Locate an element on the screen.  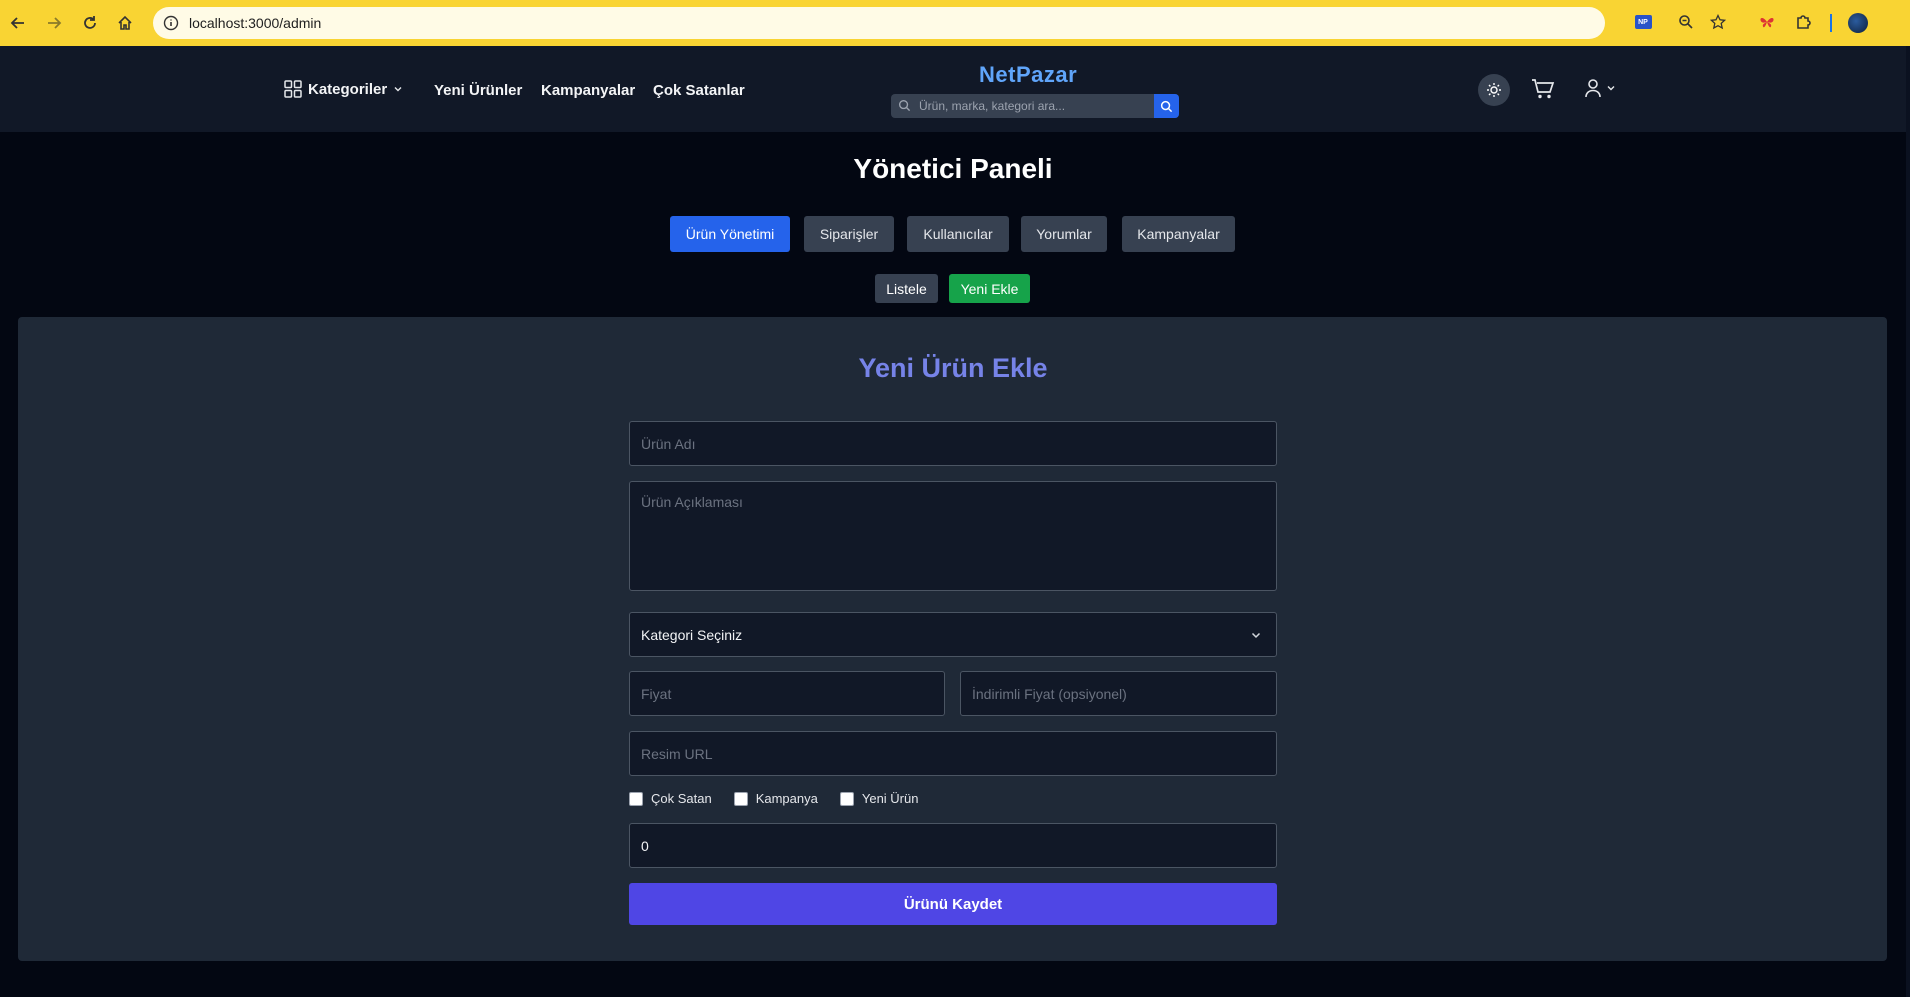
image-url-input is located at coordinates (953, 753).